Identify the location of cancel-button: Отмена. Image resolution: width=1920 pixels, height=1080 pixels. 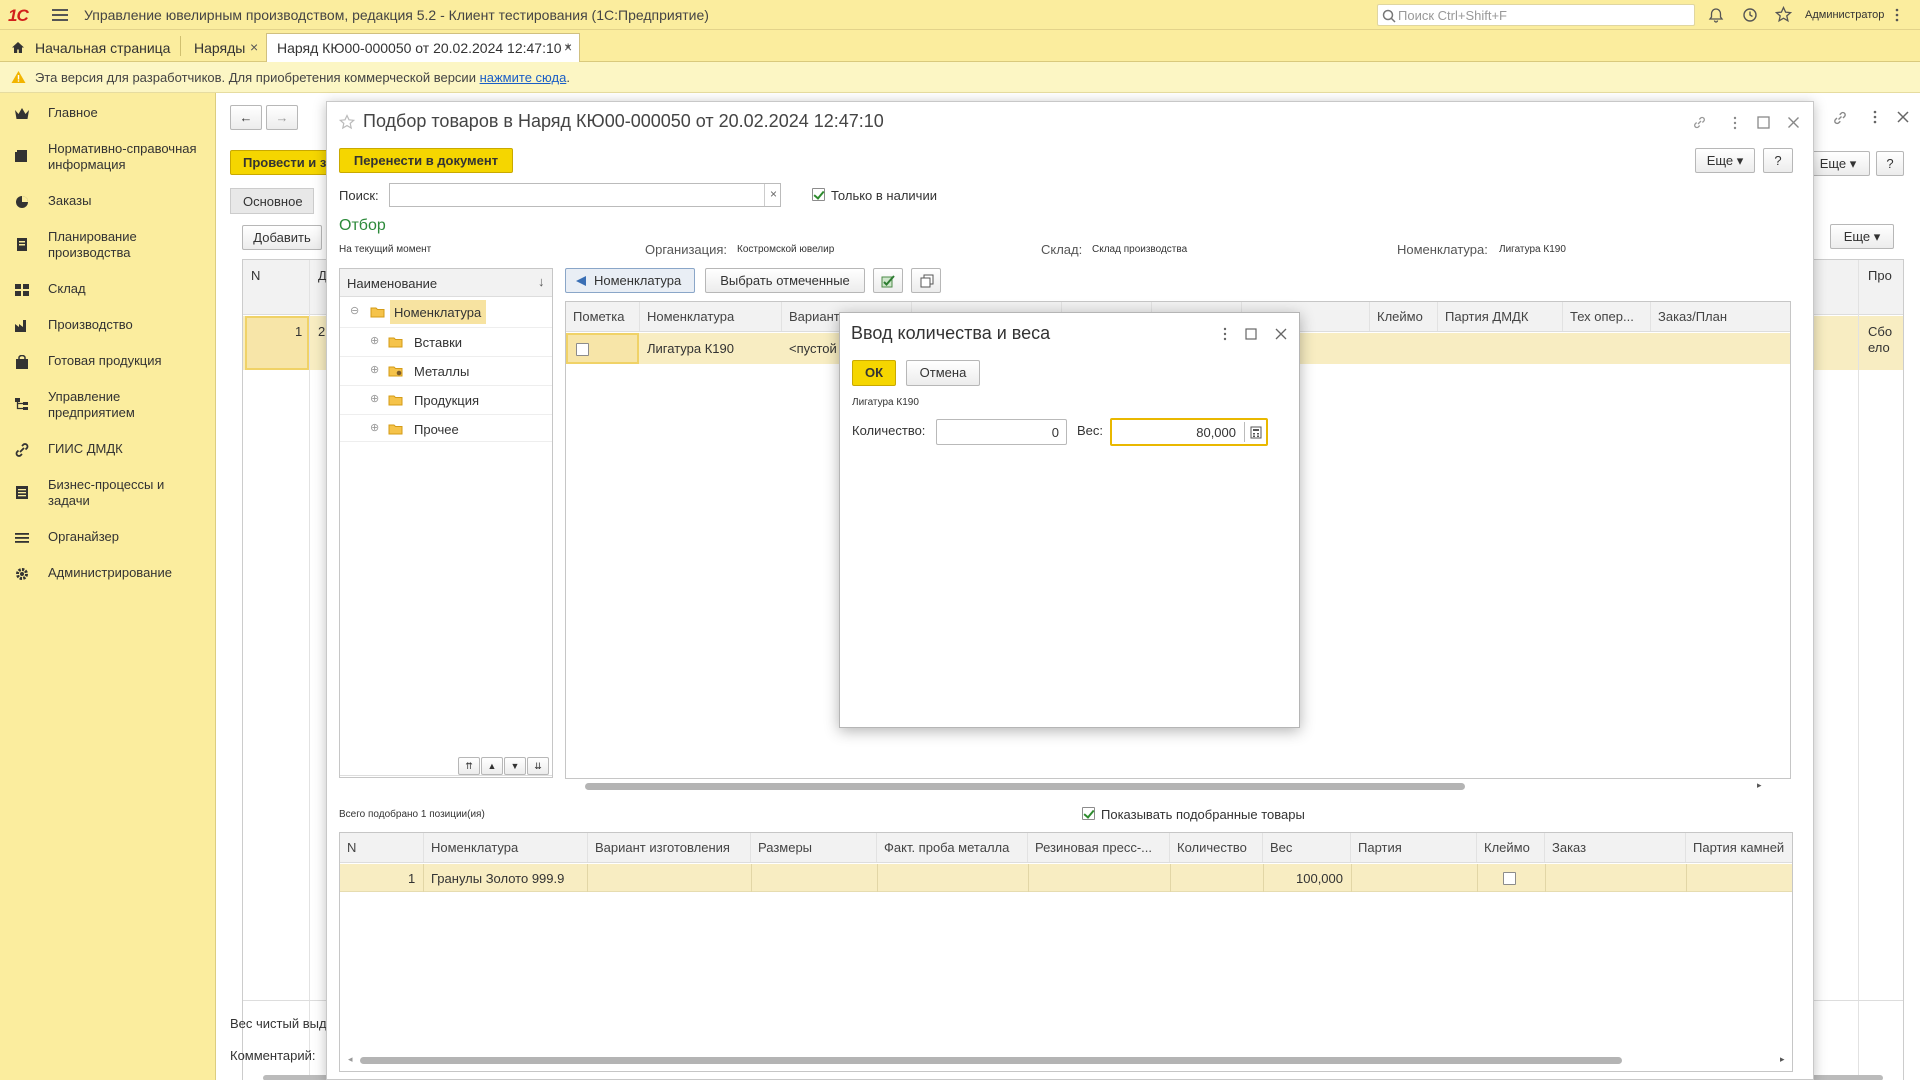
(943, 373).